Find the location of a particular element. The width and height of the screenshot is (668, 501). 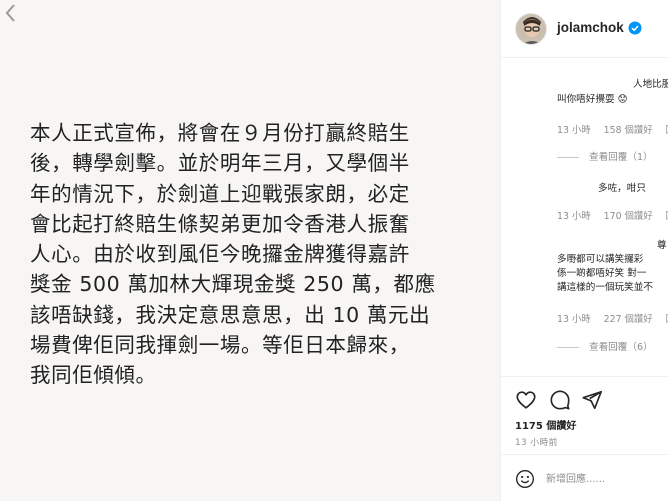

comment-likes: 158 個讚好 is located at coordinates (628, 130).